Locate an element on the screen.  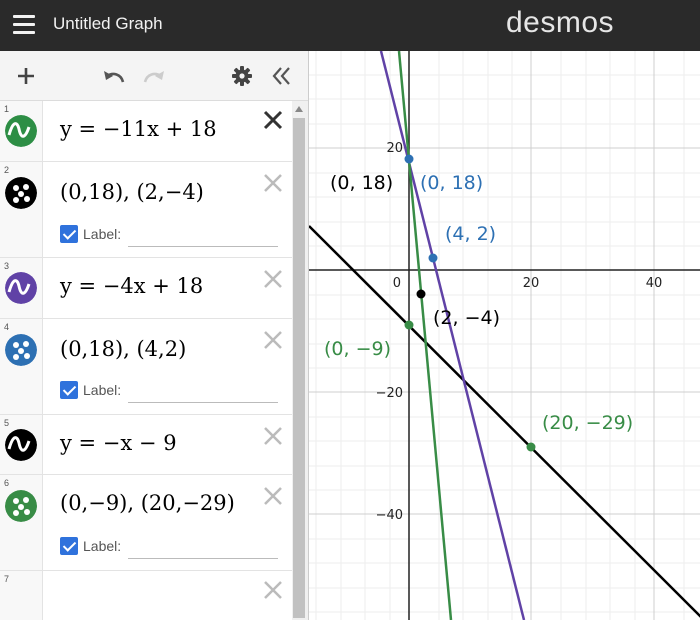
expression-row: 4 (0,18), (4,2) Label: is located at coordinates (146, 367).